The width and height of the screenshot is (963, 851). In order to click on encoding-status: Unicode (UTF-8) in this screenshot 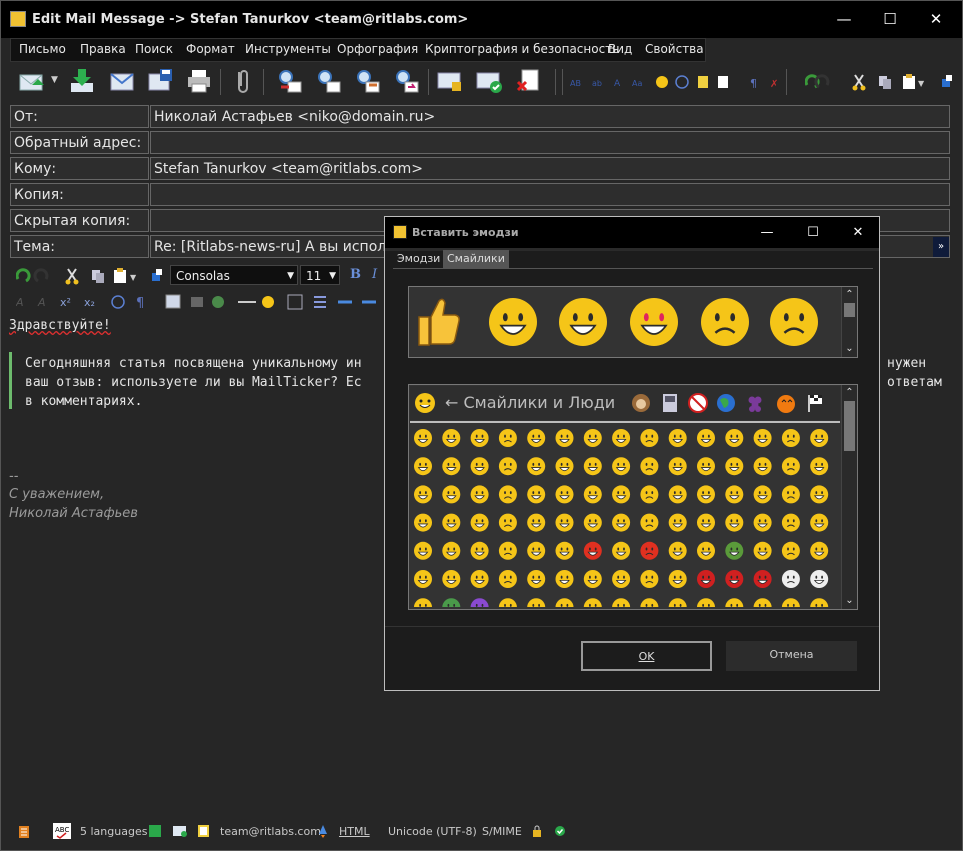, I will do `click(432, 831)`.